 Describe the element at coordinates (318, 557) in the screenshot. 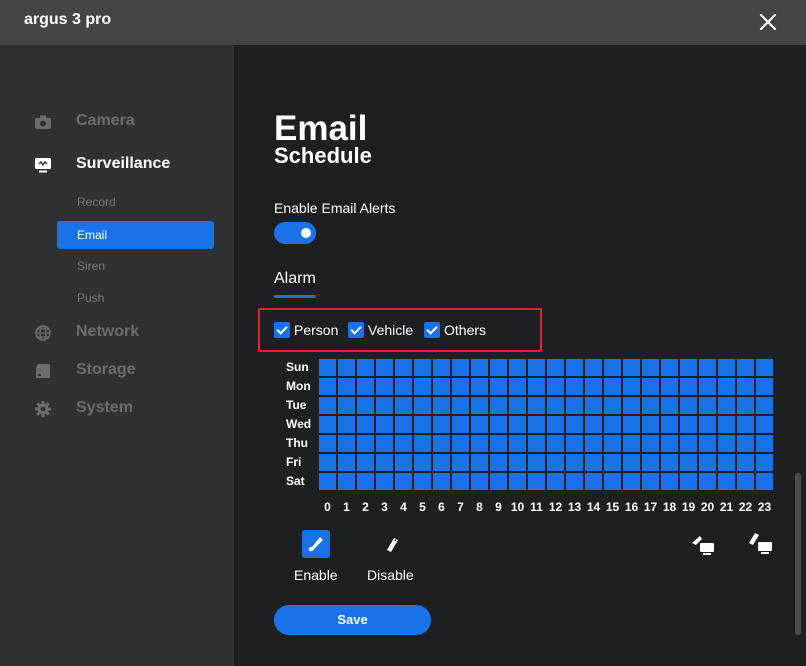

I see `enable-brush-tool: Enable` at that location.